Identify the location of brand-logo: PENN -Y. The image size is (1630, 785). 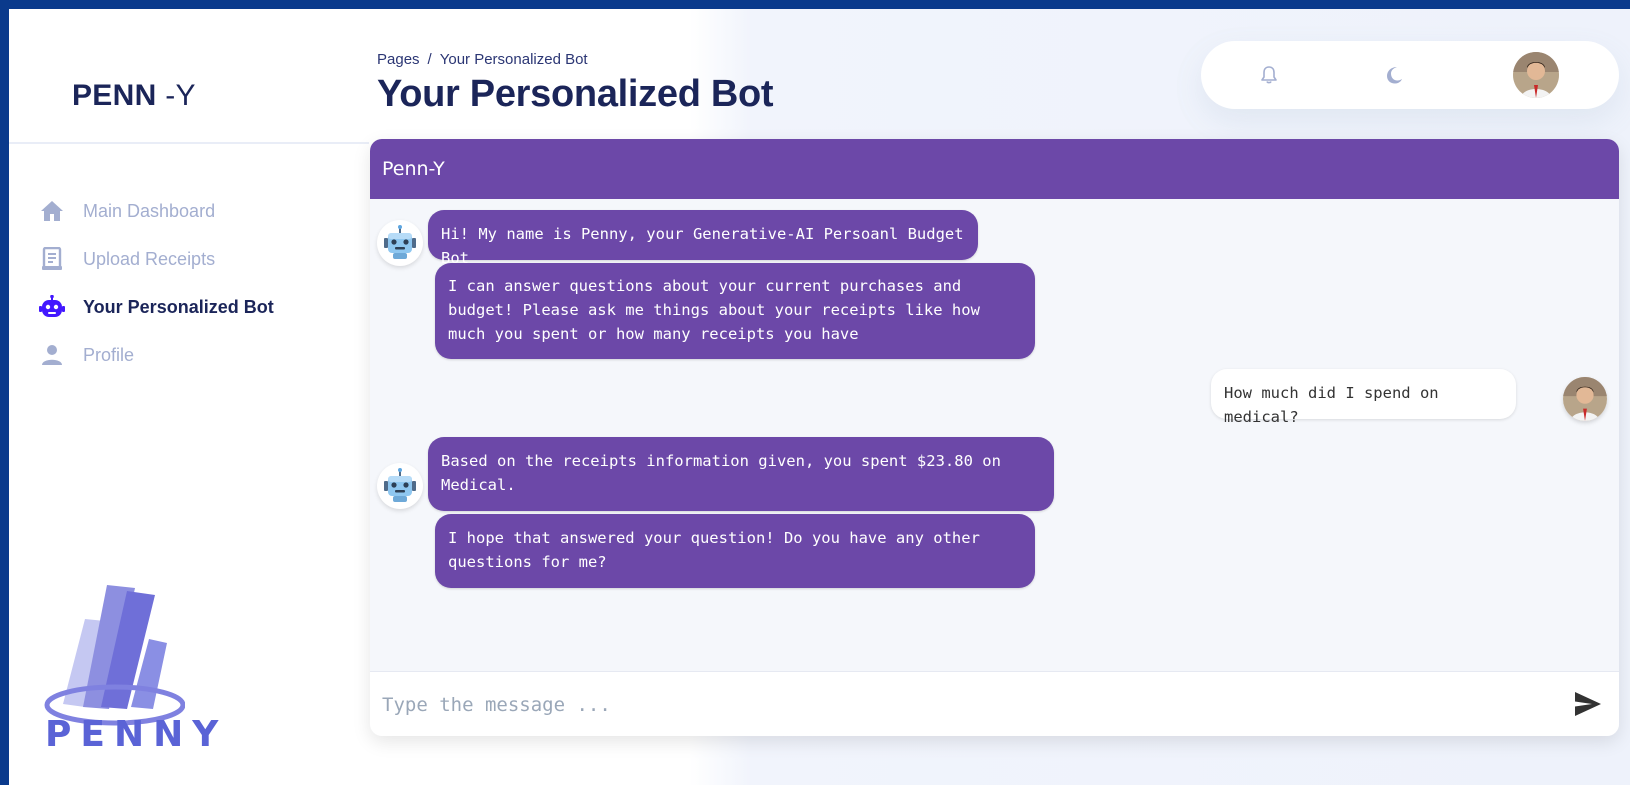
(134, 96).